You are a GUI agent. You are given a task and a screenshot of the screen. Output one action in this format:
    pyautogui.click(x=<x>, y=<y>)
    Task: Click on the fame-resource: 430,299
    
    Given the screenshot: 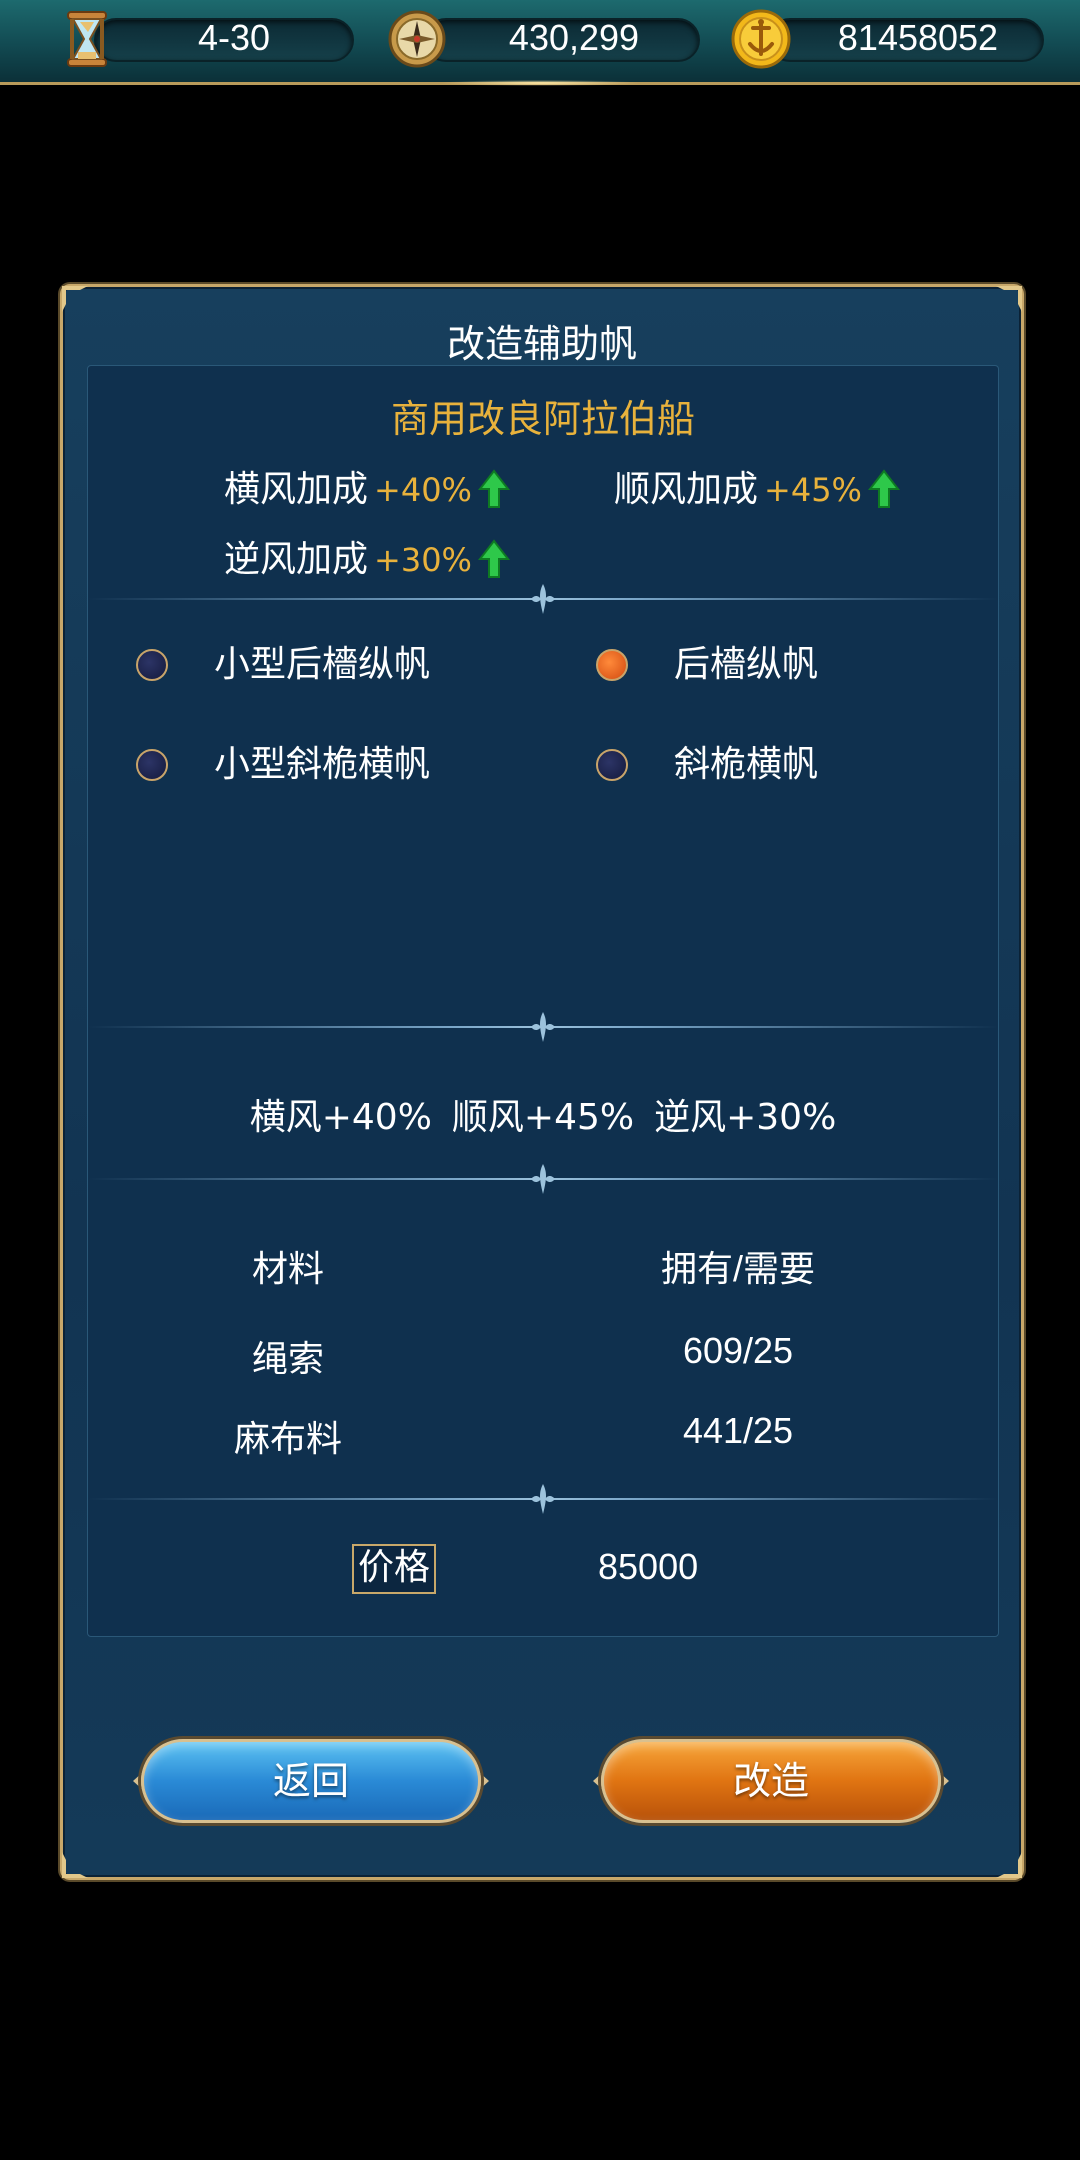 What is the action you would take?
    pyautogui.click(x=544, y=39)
    